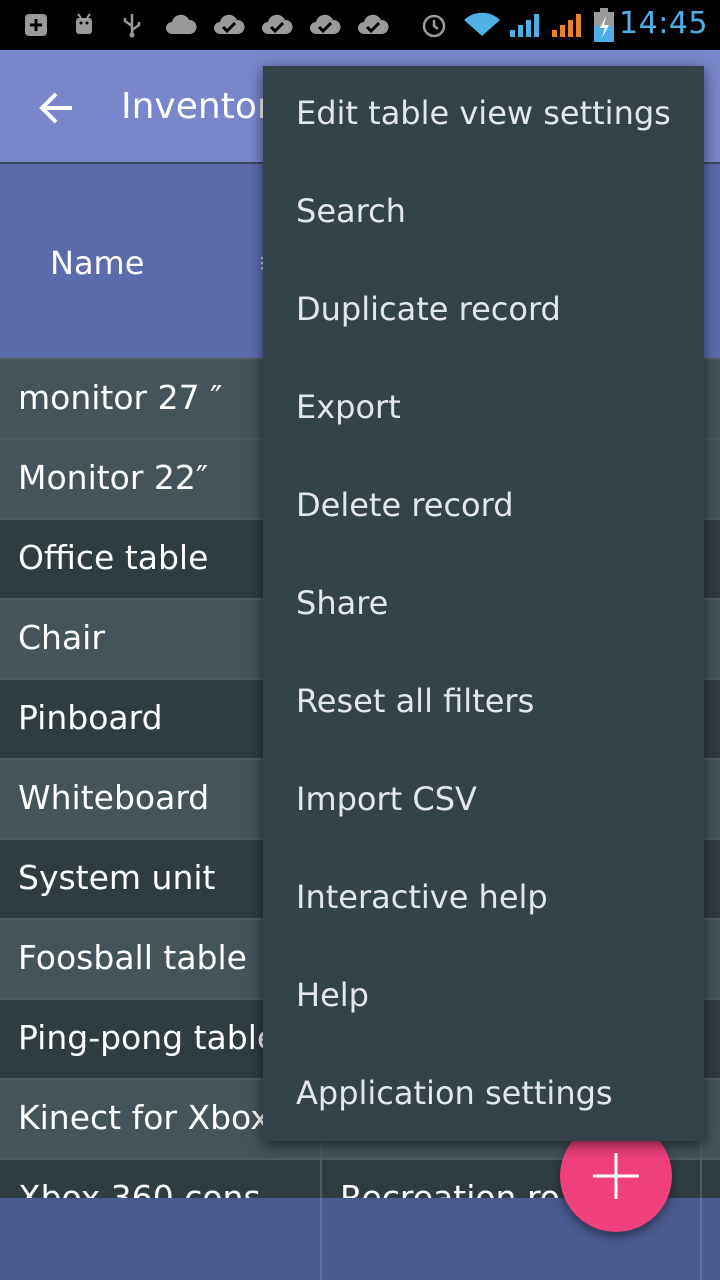 The height and width of the screenshot is (1280, 720). Describe the element at coordinates (483, 115) in the screenshot. I see `menu-item-edit-table-view-settings: Edit table view settings` at that location.